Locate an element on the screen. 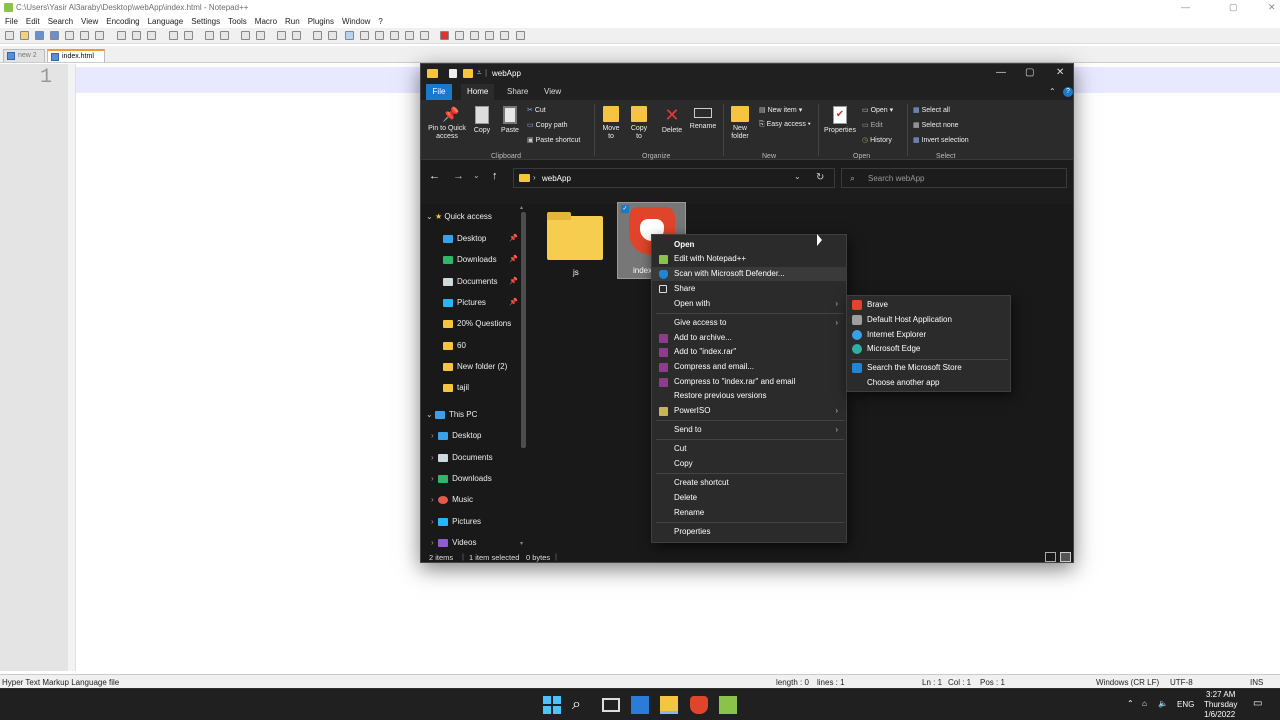 Image resolution: width=1280 pixels, height=720 pixels. tab-file: File is located at coordinates (439, 92).